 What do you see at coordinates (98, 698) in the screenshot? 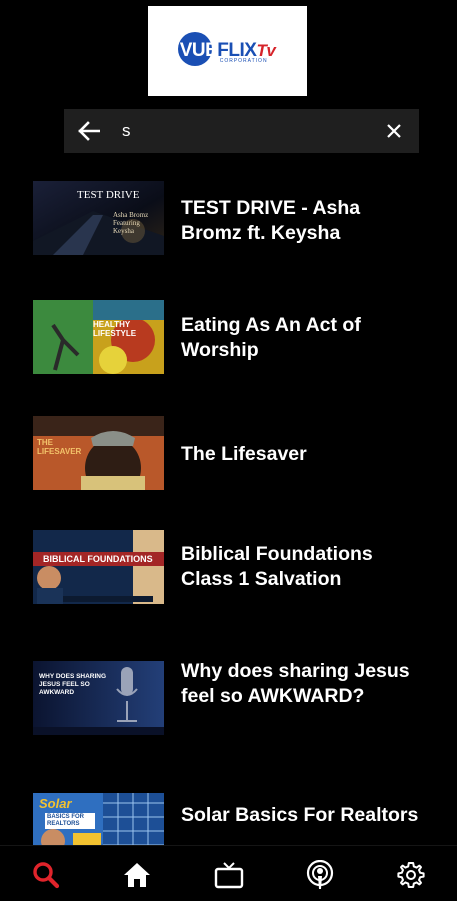
I see `result-thumbnail: WHY DOES SHARING JESUS FEEL SO AWKWARD` at bounding box center [98, 698].